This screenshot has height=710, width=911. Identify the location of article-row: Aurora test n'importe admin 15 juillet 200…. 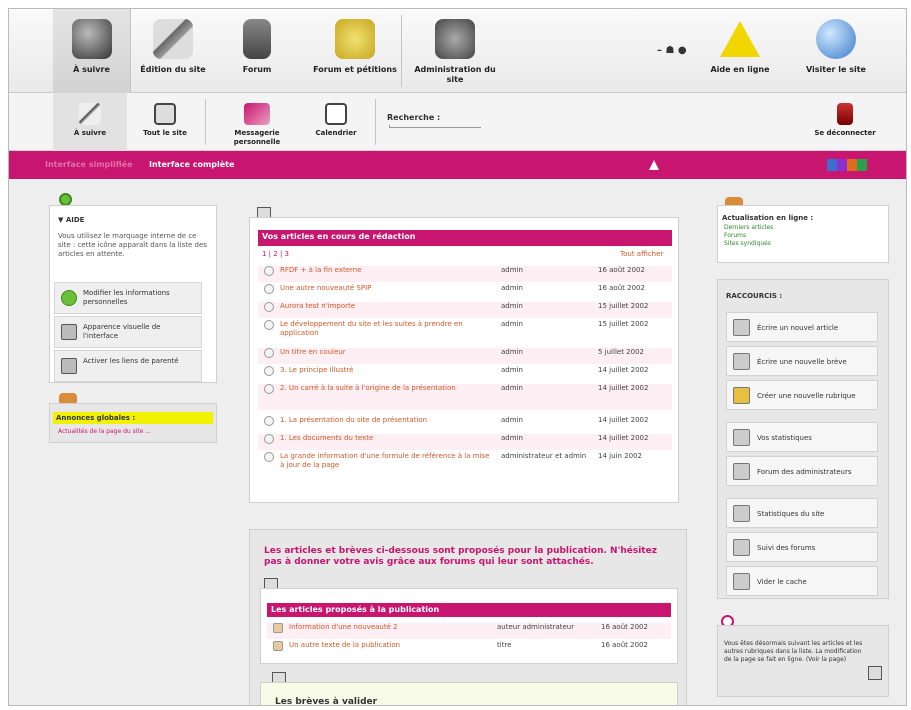
(465, 310).